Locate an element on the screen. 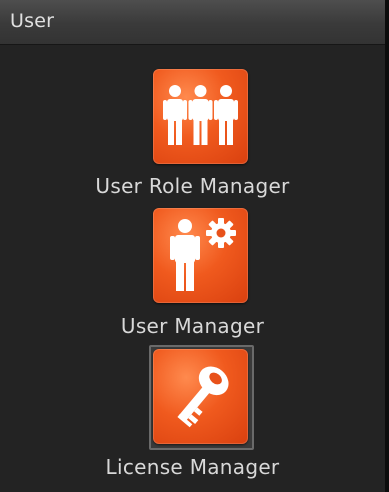  user-manager-label: User Manager is located at coordinates (192, 326).